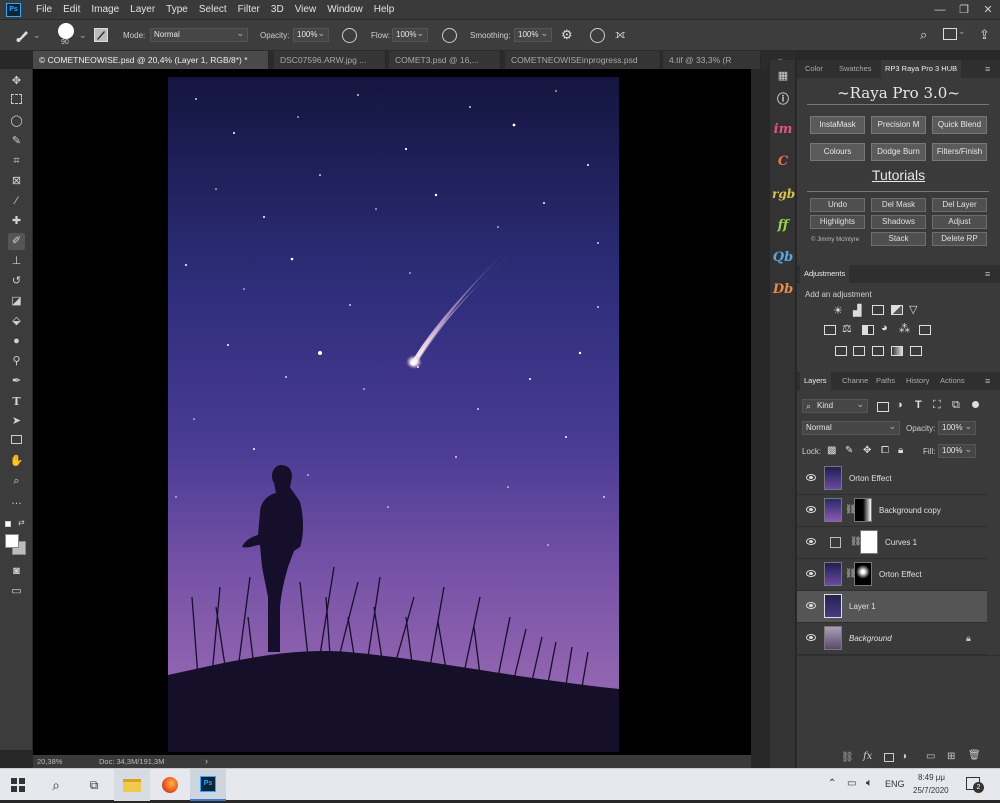 This screenshot has width=1000, height=803. What do you see at coordinates (885, 450) in the screenshot?
I see `lock-artboard-icon: ⧠` at bounding box center [885, 450].